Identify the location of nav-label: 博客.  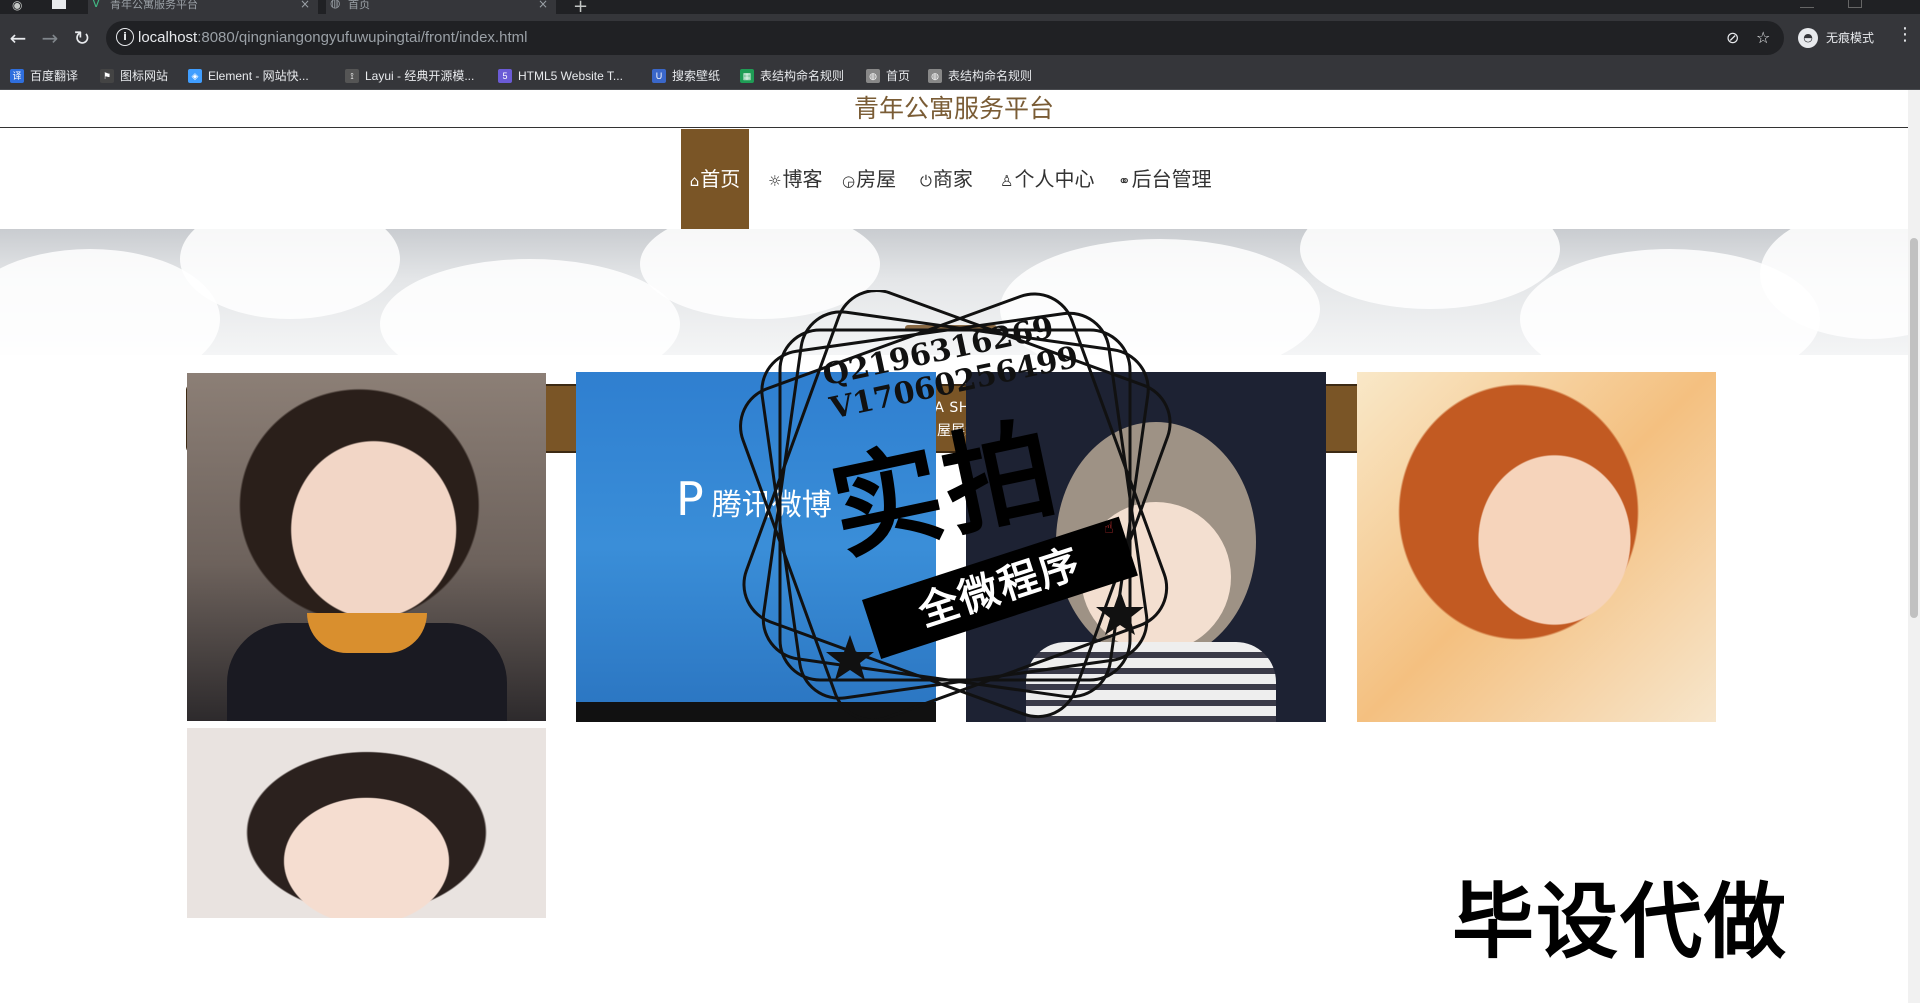
(802, 179).